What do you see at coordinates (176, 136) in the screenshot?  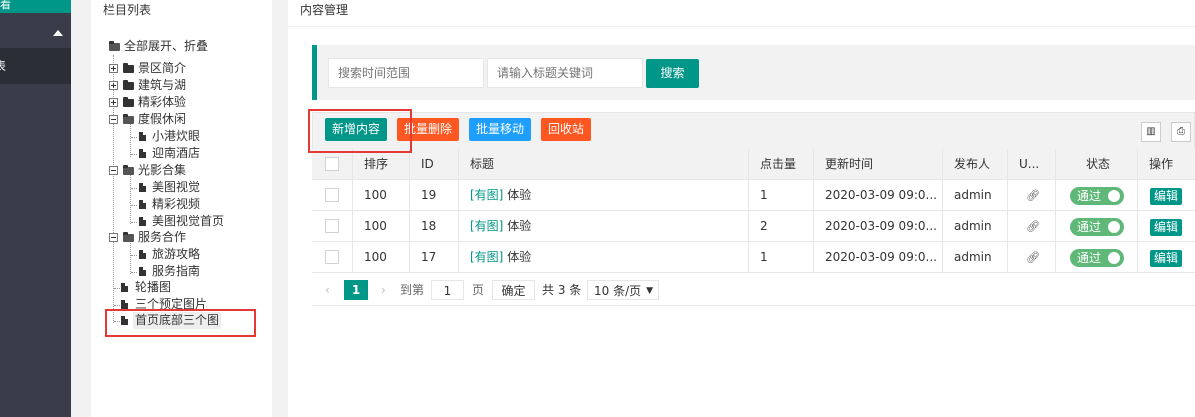 I see `tree-node-label: 小港炊眼` at bounding box center [176, 136].